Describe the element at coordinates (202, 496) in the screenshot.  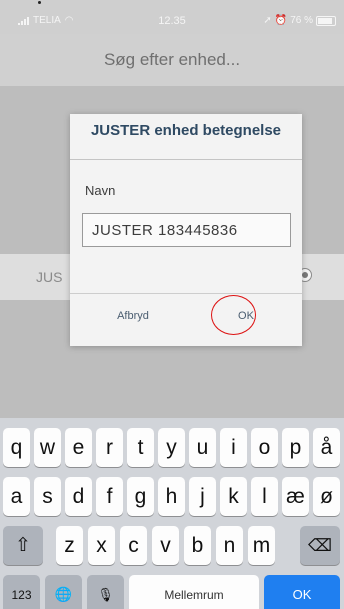
I see `key-j: j` at that location.